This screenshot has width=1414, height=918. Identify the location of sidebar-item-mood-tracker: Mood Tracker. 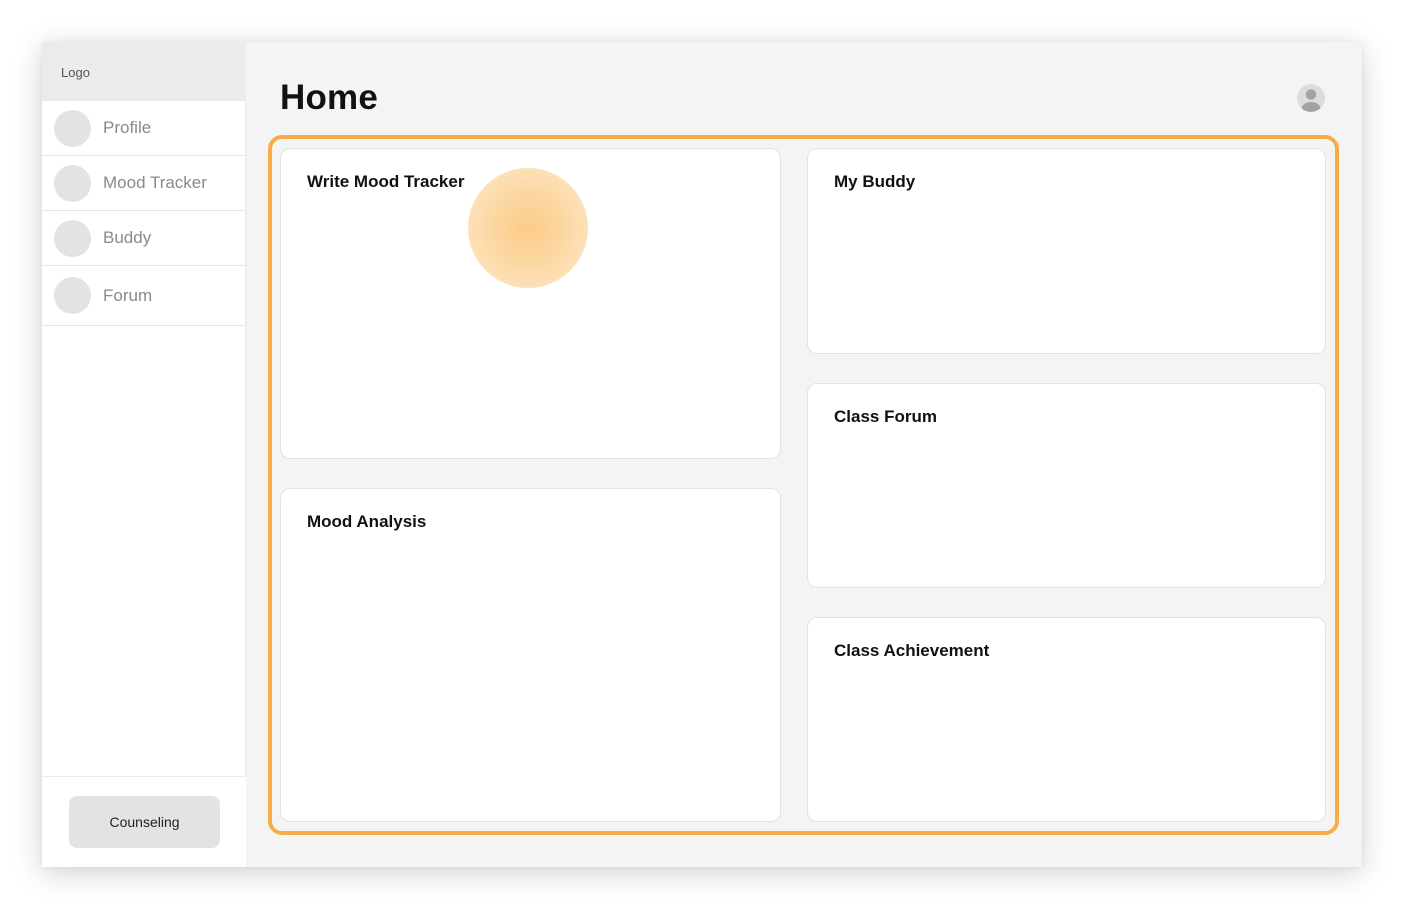
(143, 183).